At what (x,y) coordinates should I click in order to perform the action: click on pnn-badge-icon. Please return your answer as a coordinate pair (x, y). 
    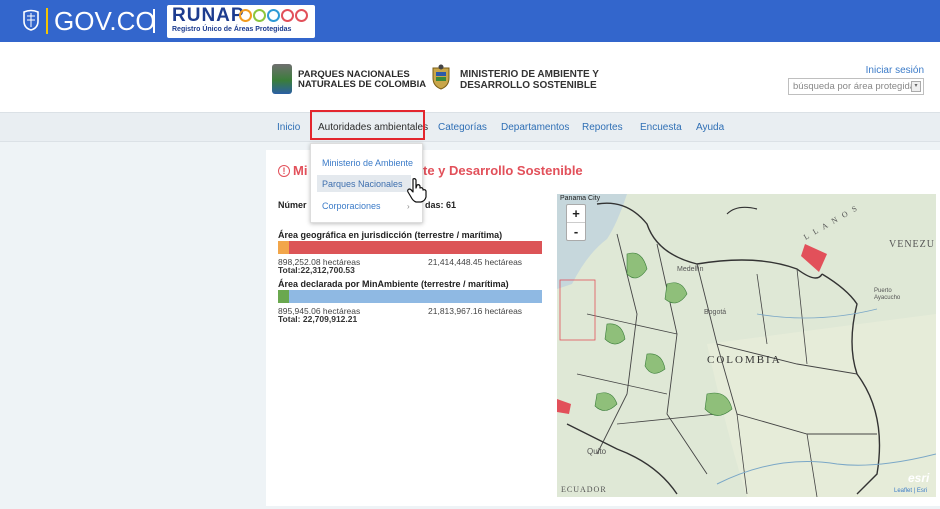
    Looking at the image, I should click on (282, 79).